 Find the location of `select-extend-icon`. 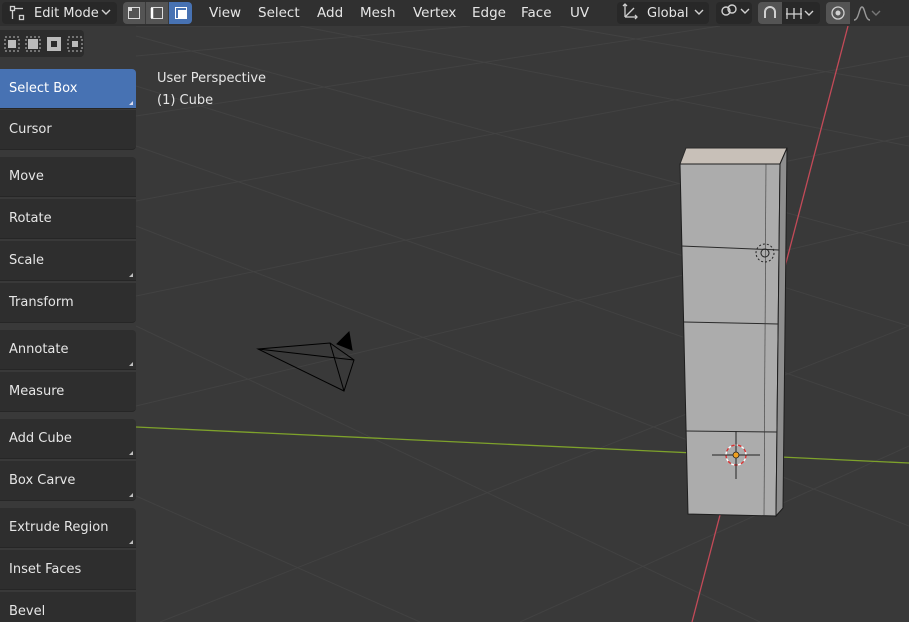

select-extend-icon is located at coordinates (33, 44).